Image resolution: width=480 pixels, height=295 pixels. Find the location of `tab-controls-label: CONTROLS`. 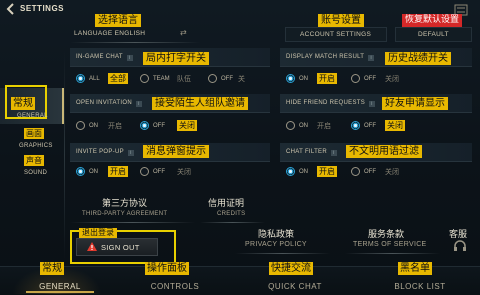

tab-controls-label: CONTROLS is located at coordinates (175, 286).